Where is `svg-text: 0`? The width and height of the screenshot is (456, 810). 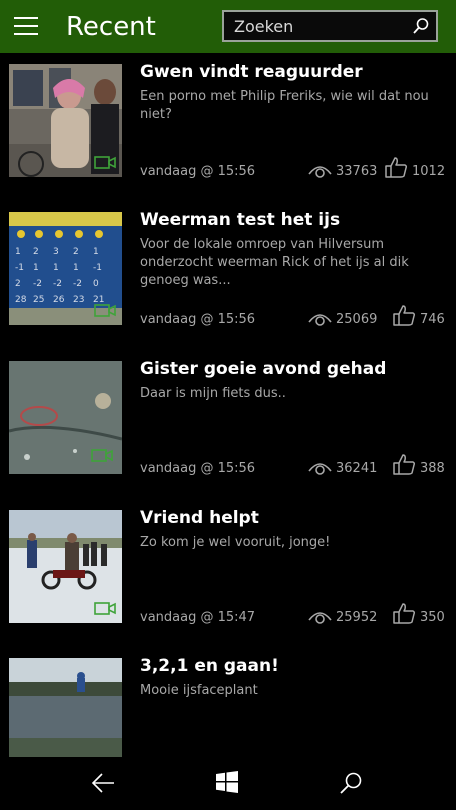 svg-text: 0 is located at coordinates (96, 284).